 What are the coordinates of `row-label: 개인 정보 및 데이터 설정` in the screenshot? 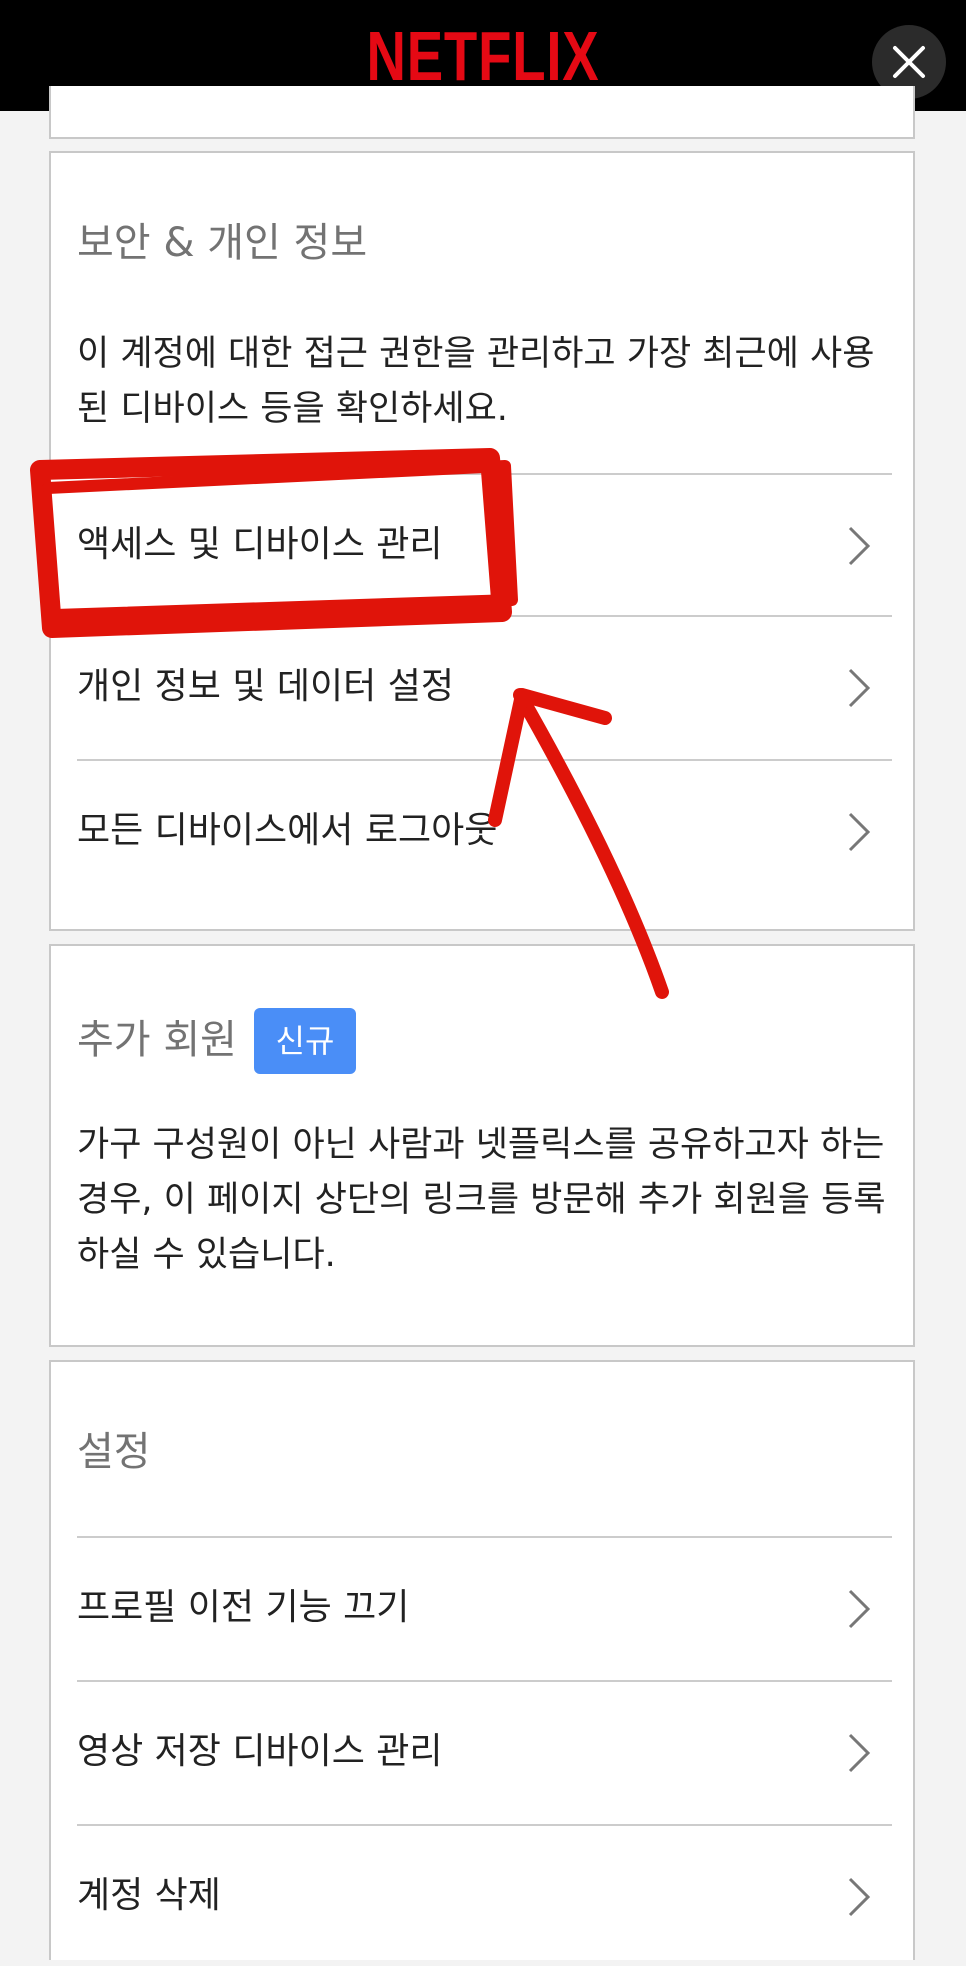 It's located at (265, 686).